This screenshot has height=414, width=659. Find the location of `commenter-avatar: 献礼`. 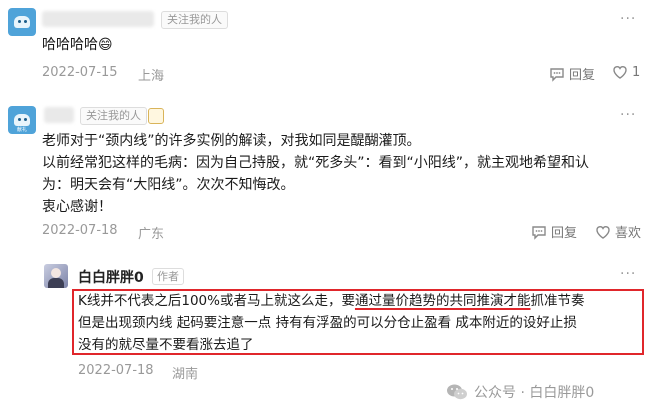

commenter-avatar: 献礼 is located at coordinates (22, 120).